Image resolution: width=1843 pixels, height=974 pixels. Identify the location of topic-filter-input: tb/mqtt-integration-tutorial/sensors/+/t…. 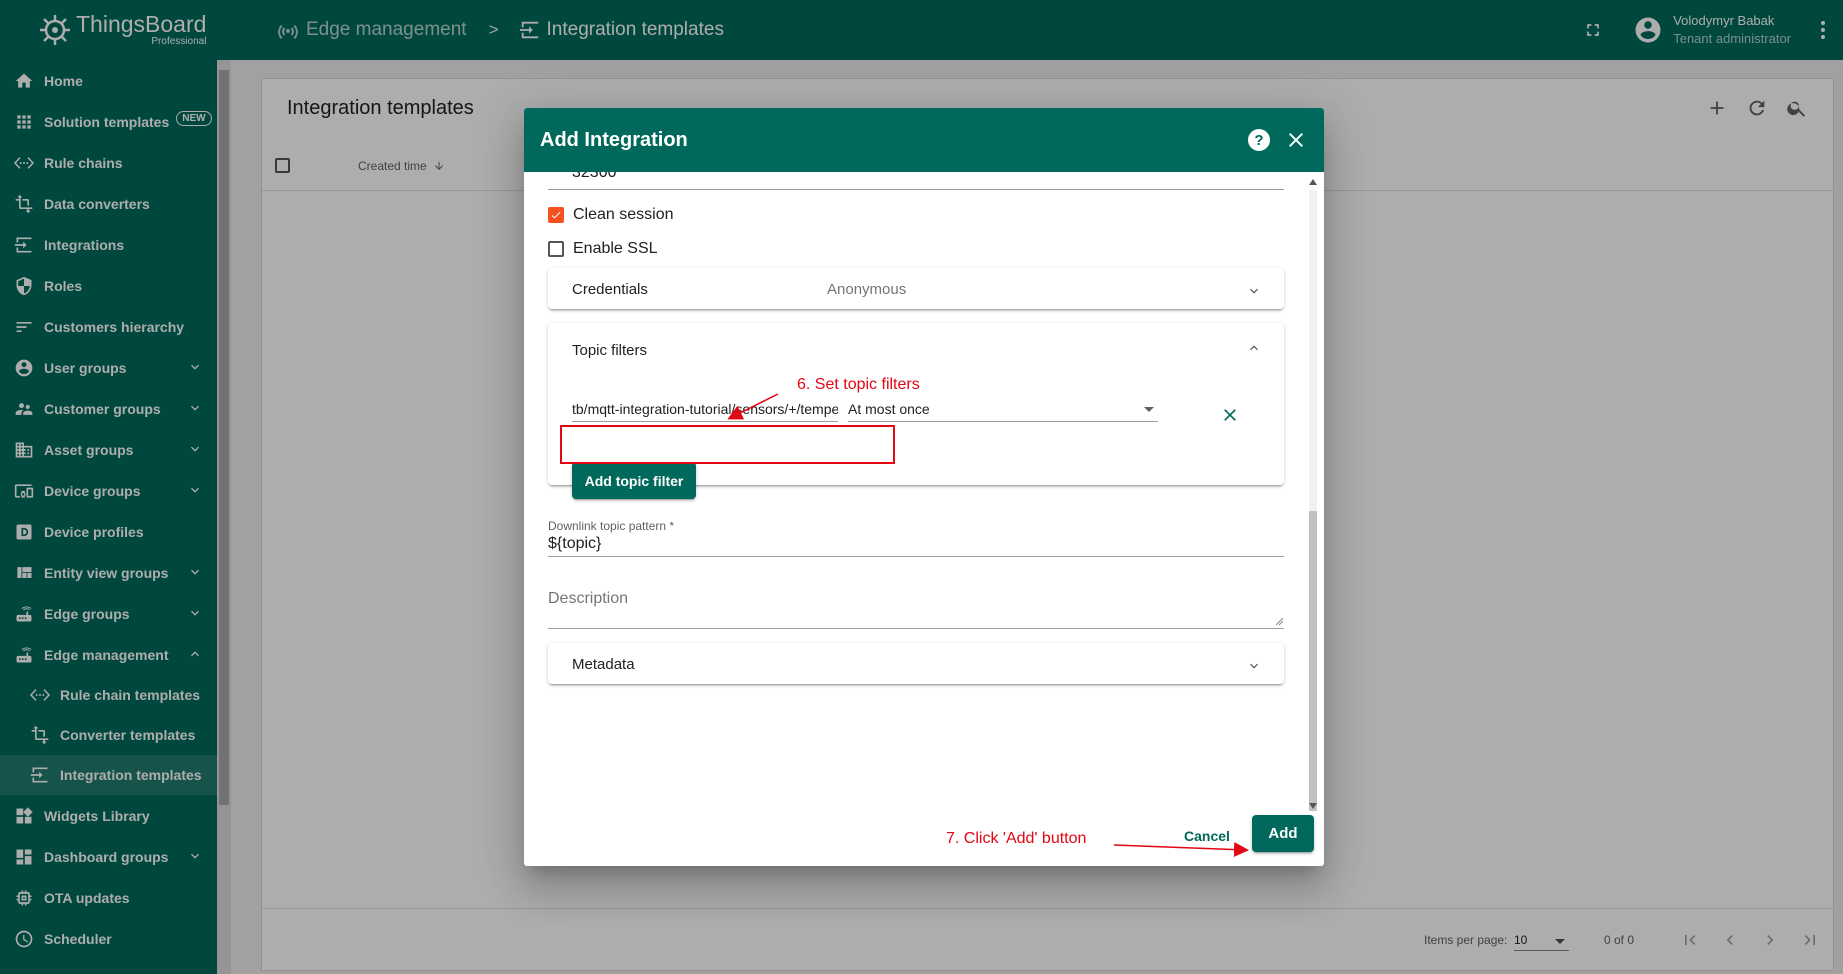
(705, 409).